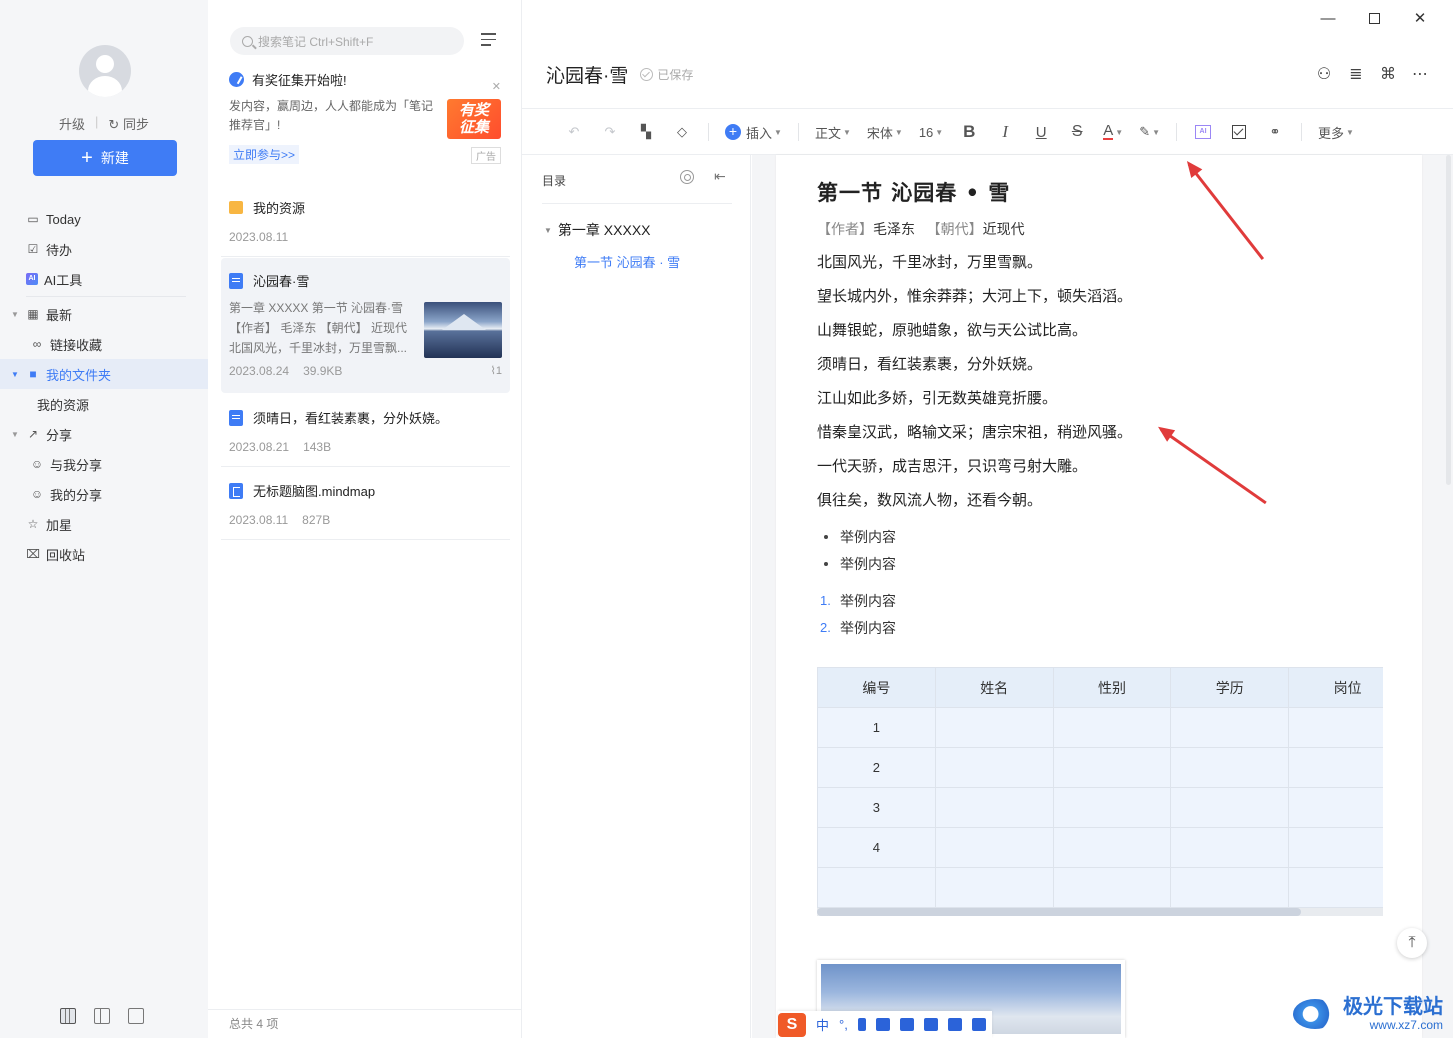  I want to click on close-icon: ✕, so click(496, 86).